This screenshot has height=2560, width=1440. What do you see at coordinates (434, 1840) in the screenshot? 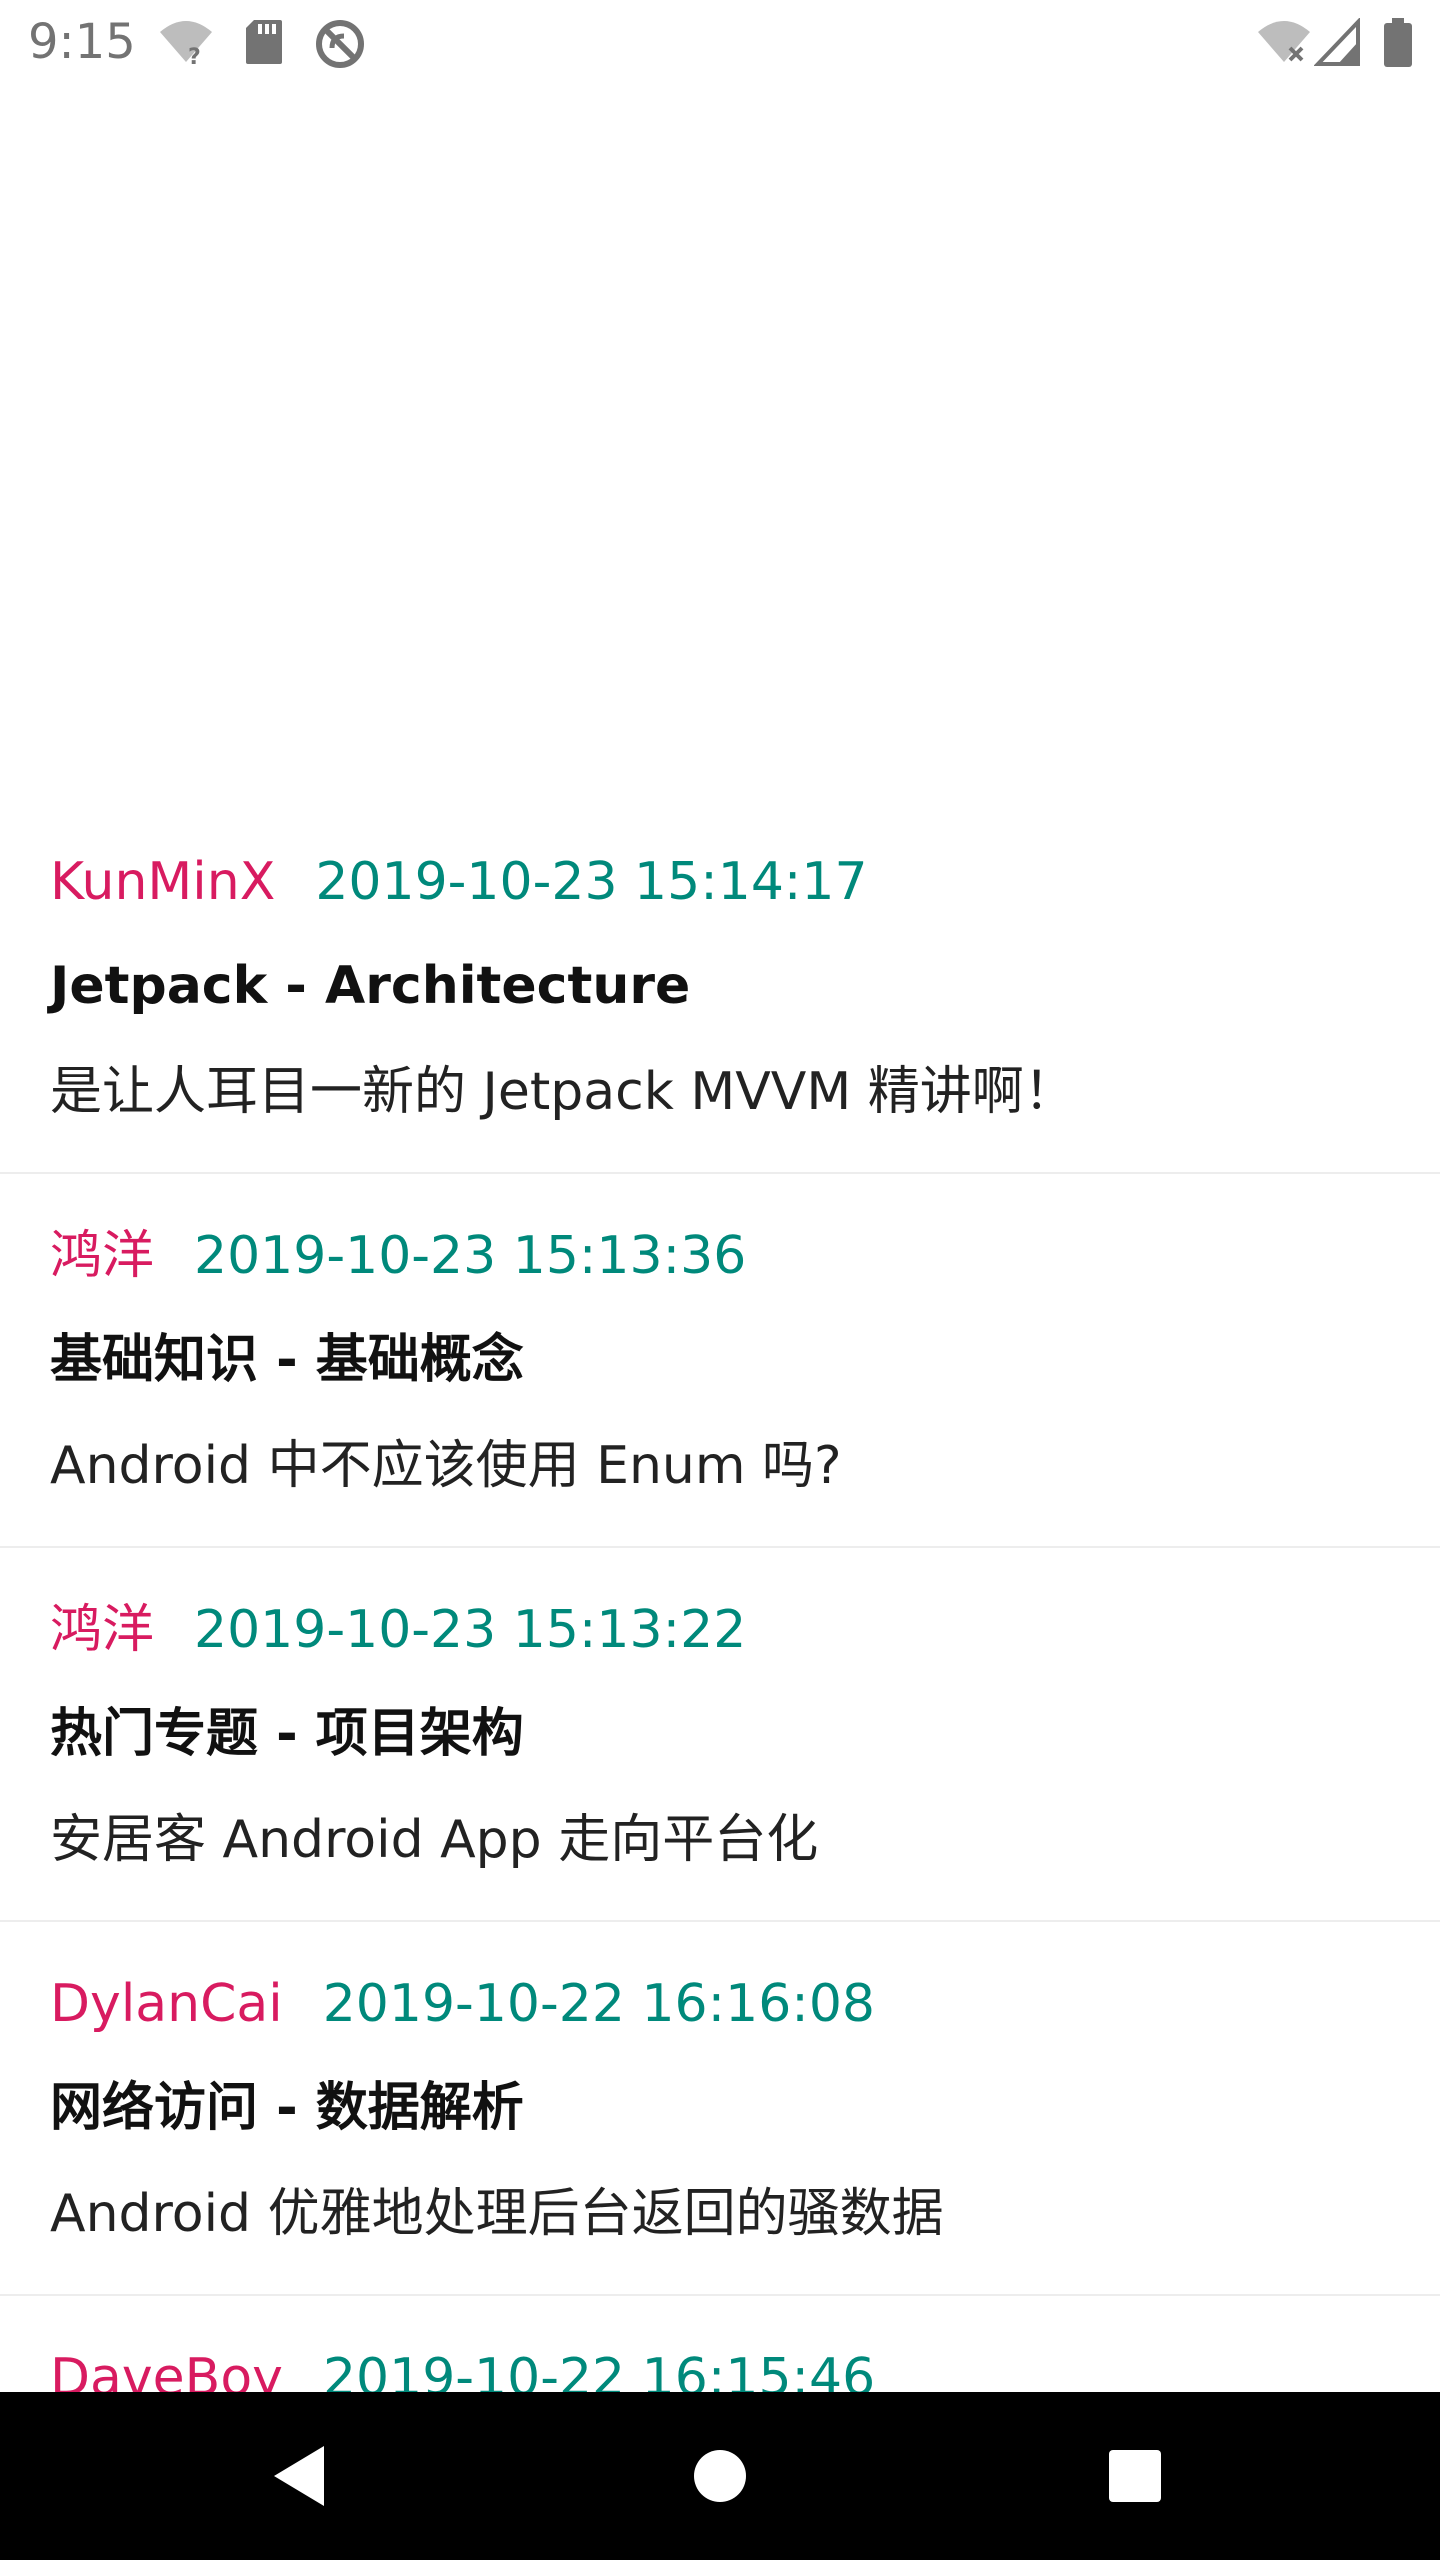
I see `article-title: 安居客 Android App 走向平台化` at bounding box center [434, 1840].